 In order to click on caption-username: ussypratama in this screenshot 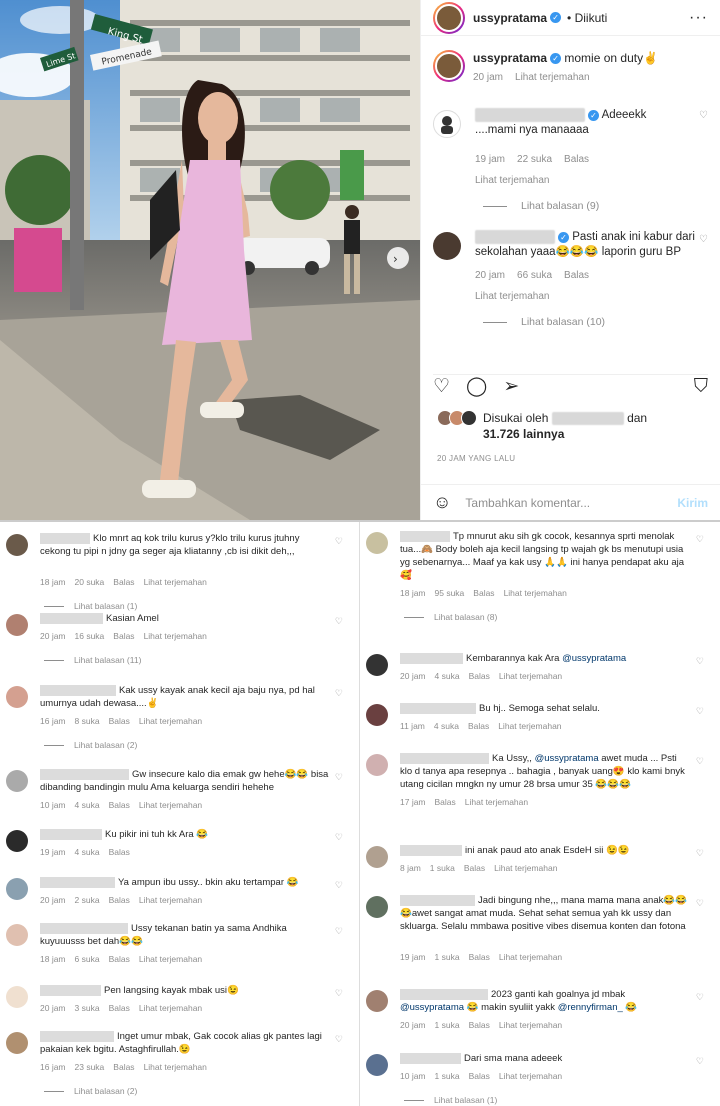, I will do `click(510, 58)`.